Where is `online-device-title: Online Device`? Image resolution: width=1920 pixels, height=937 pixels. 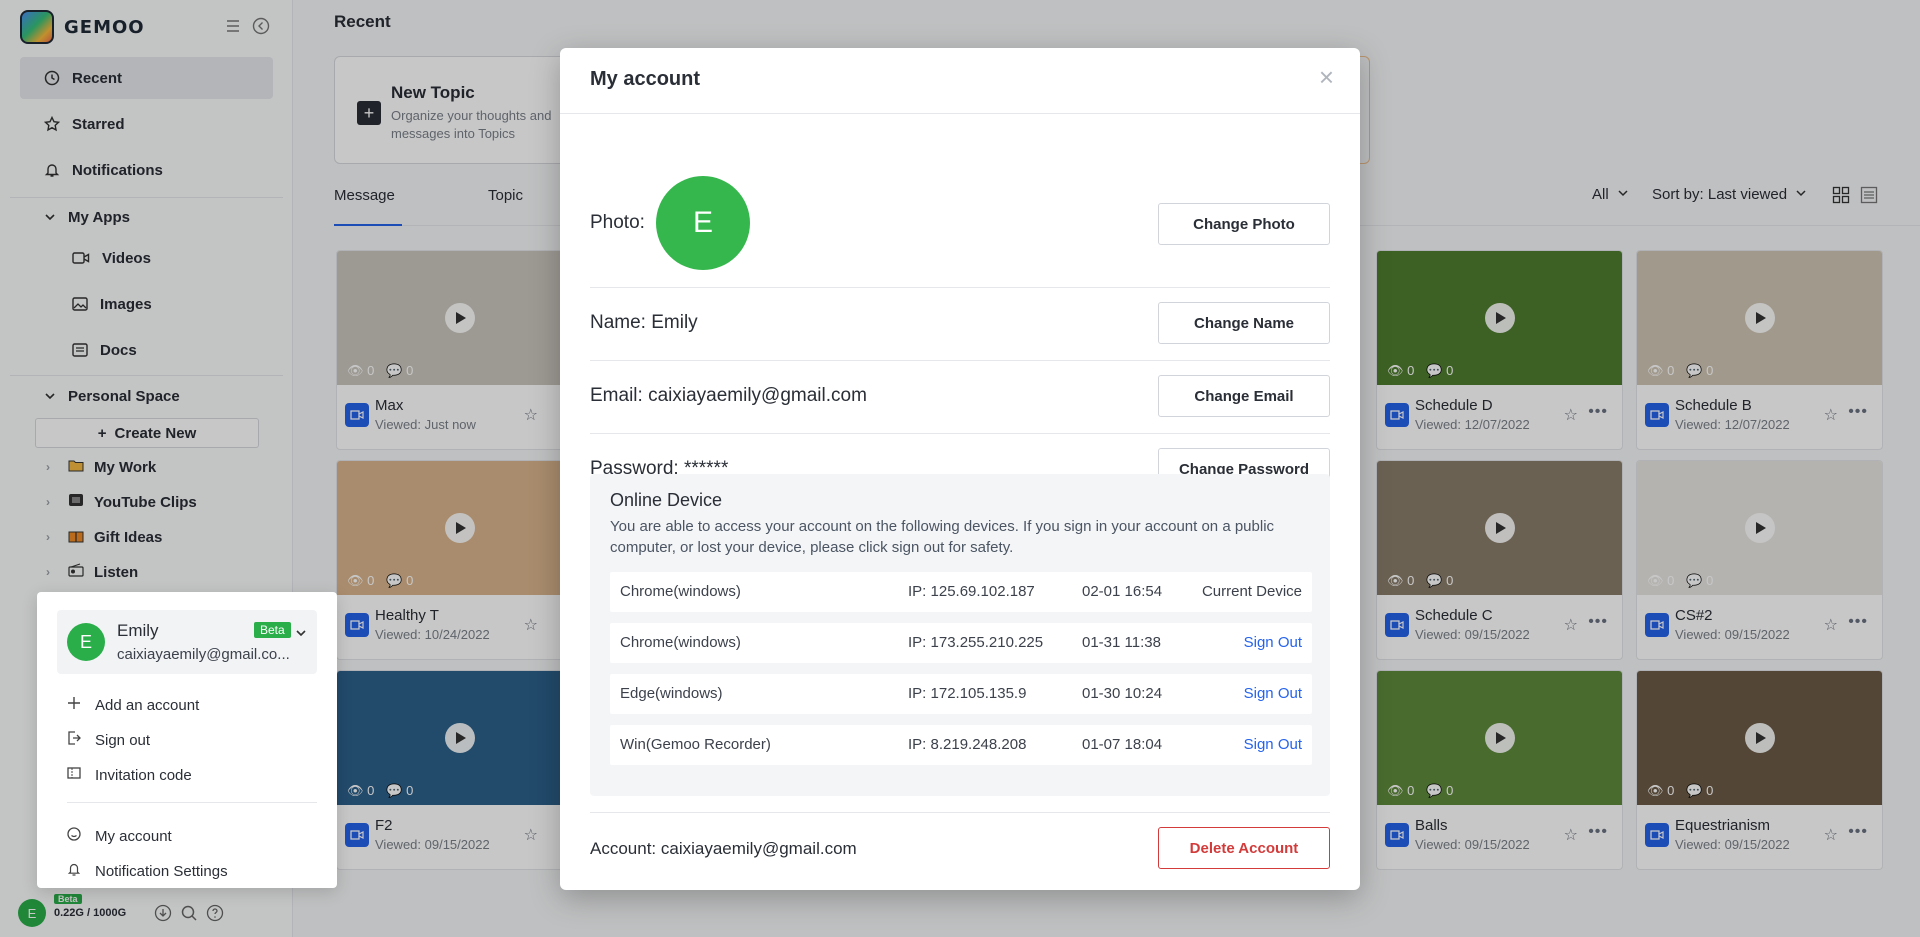 online-device-title: Online Device is located at coordinates (666, 500).